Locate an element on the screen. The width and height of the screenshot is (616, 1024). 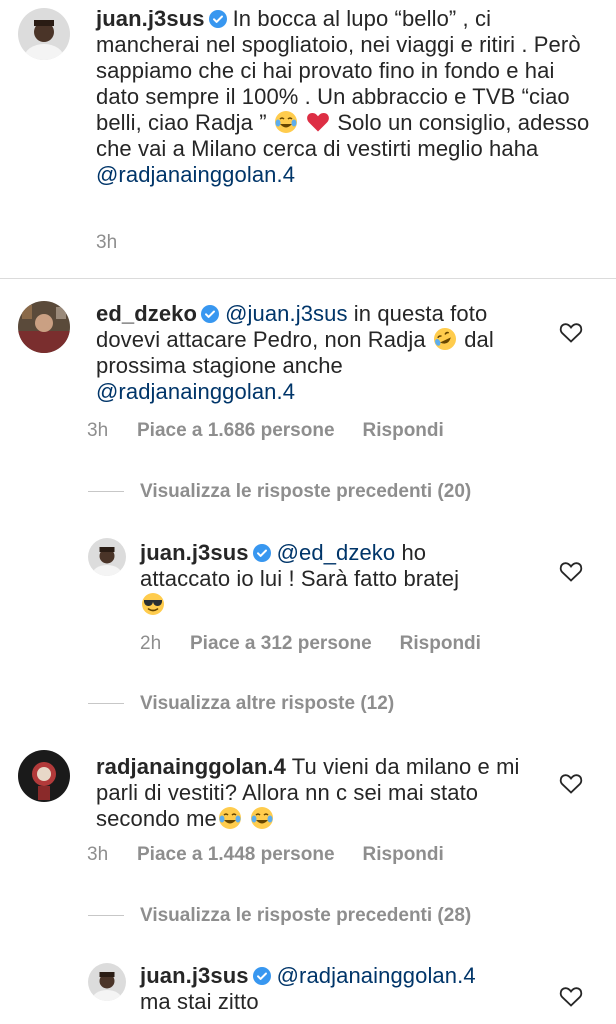
comment-meta: 3h is located at coordinates (106, 243).